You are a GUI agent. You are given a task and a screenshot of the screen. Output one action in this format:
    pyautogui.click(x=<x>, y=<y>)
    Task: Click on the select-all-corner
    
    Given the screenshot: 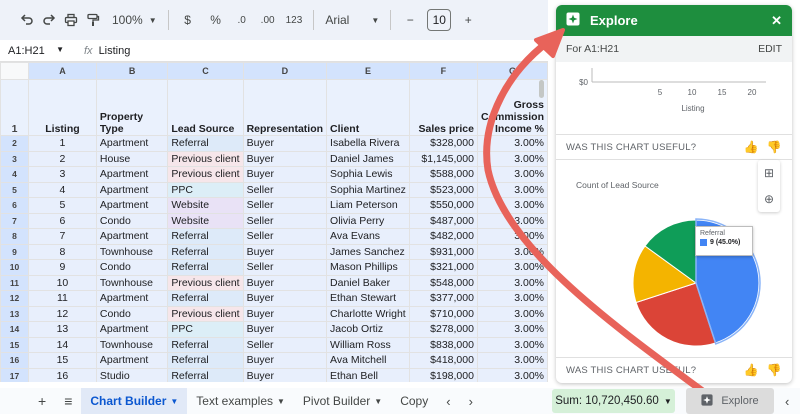 What is the action you would take?
    pyautogui.click(x=14, y=71)
    